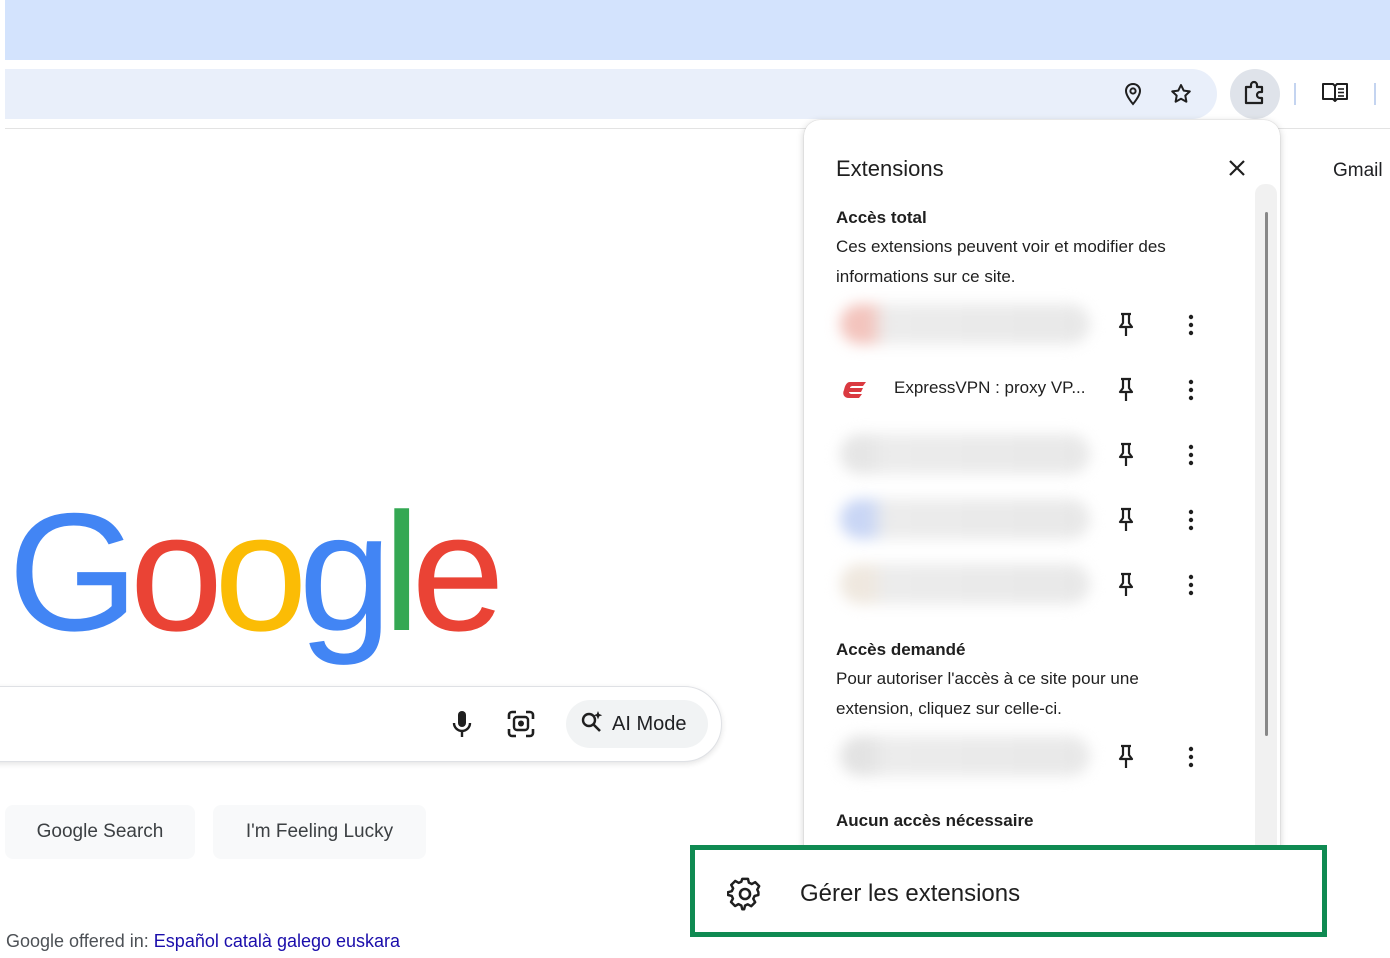 The height and width of the screenshot is (958, 1390). Describe the element at coordinates (1266, 474) in the screenshot. I see `scrollbar-thumb` at that location.